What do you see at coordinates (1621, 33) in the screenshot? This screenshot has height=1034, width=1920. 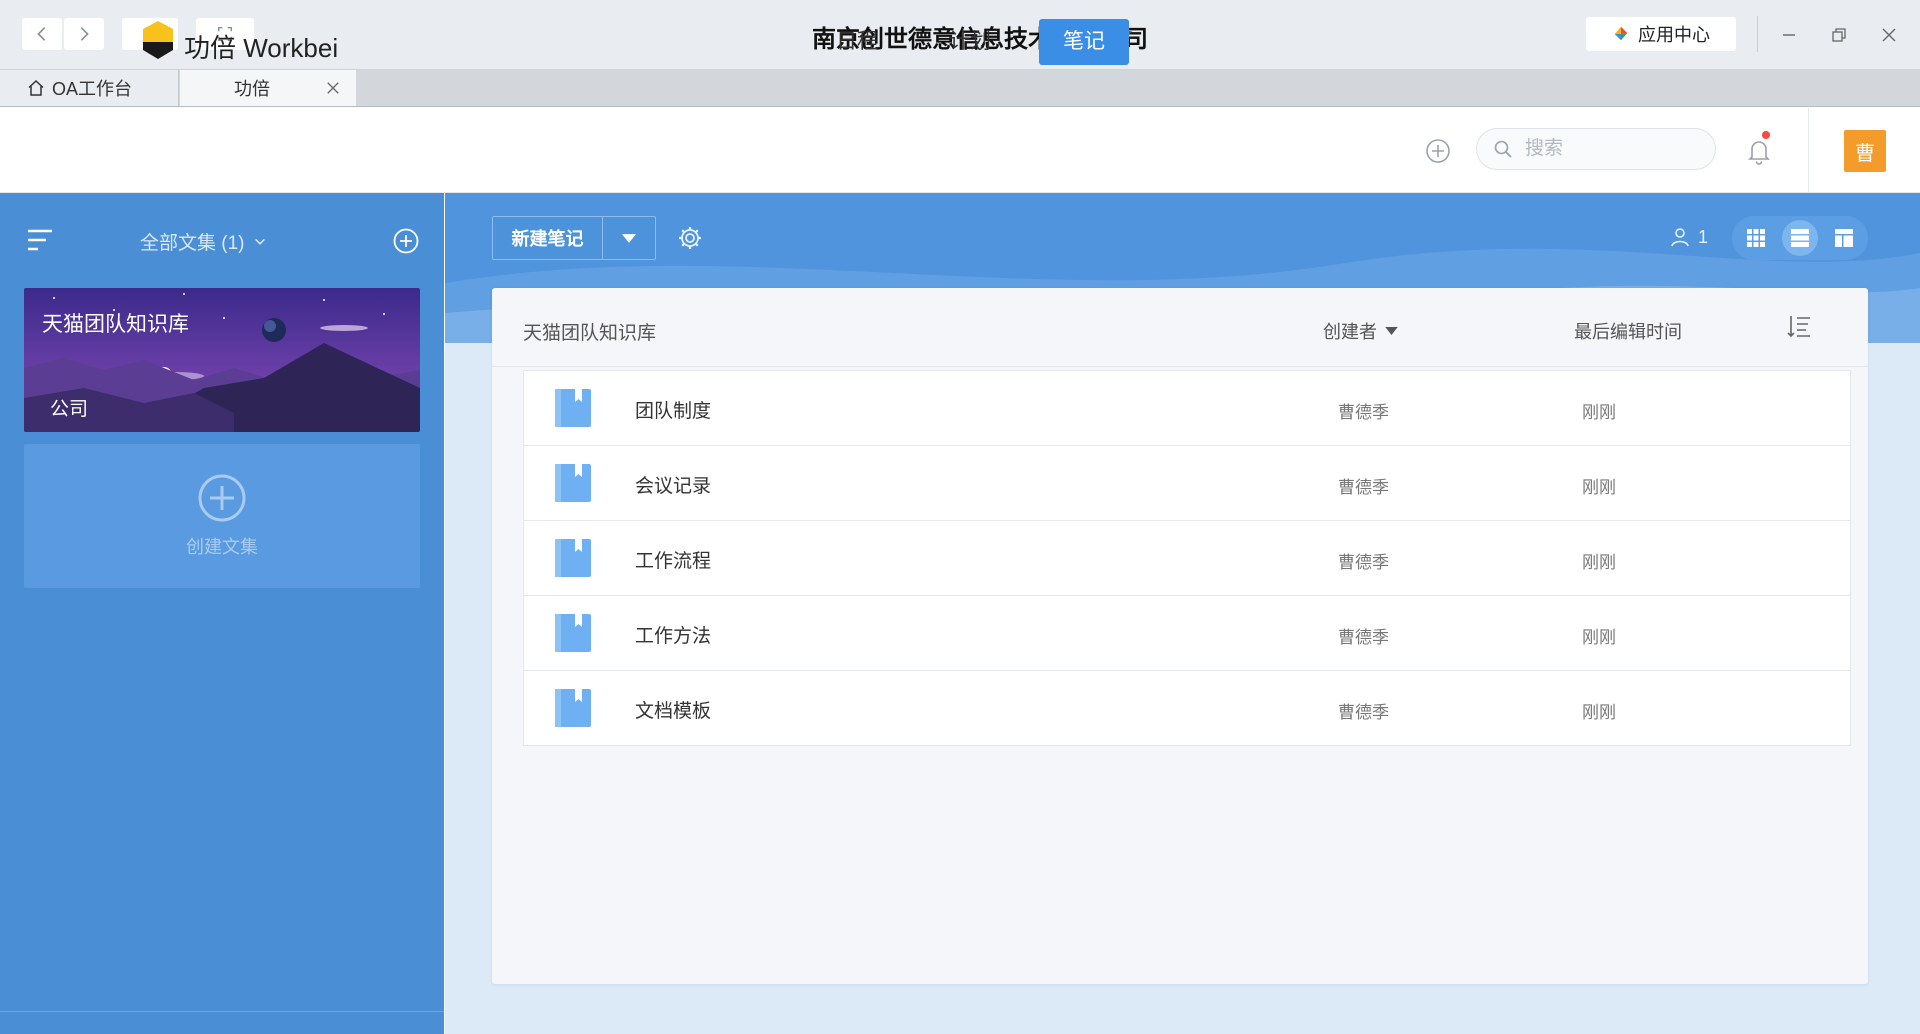 I see `app-center-icon` at bounding box center [1621, 33].